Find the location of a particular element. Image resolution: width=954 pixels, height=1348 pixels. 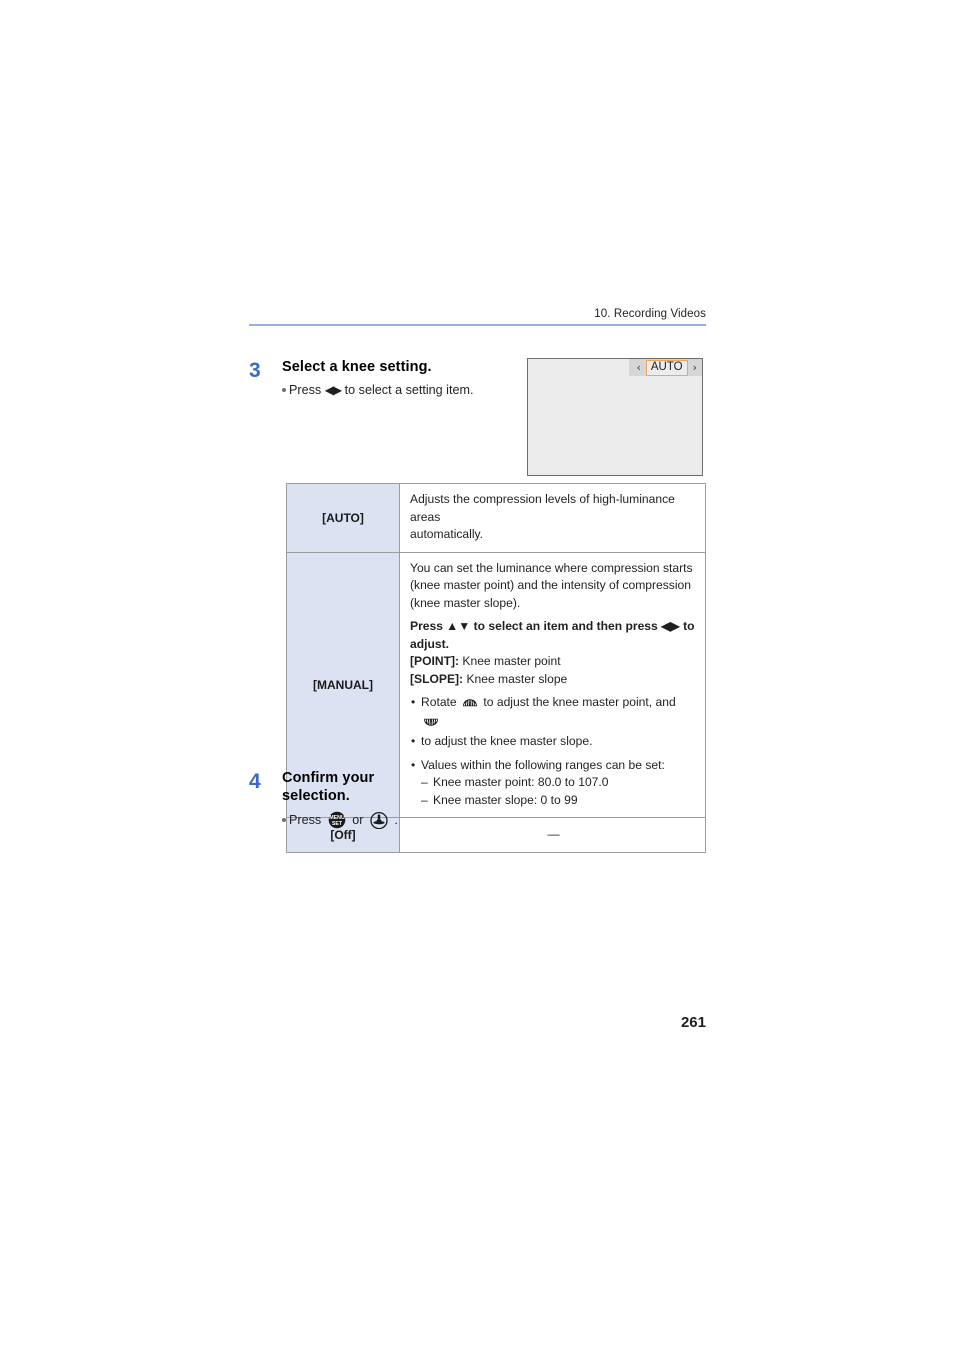

rotate-label: Rotate is located at coordinates (439, 702).